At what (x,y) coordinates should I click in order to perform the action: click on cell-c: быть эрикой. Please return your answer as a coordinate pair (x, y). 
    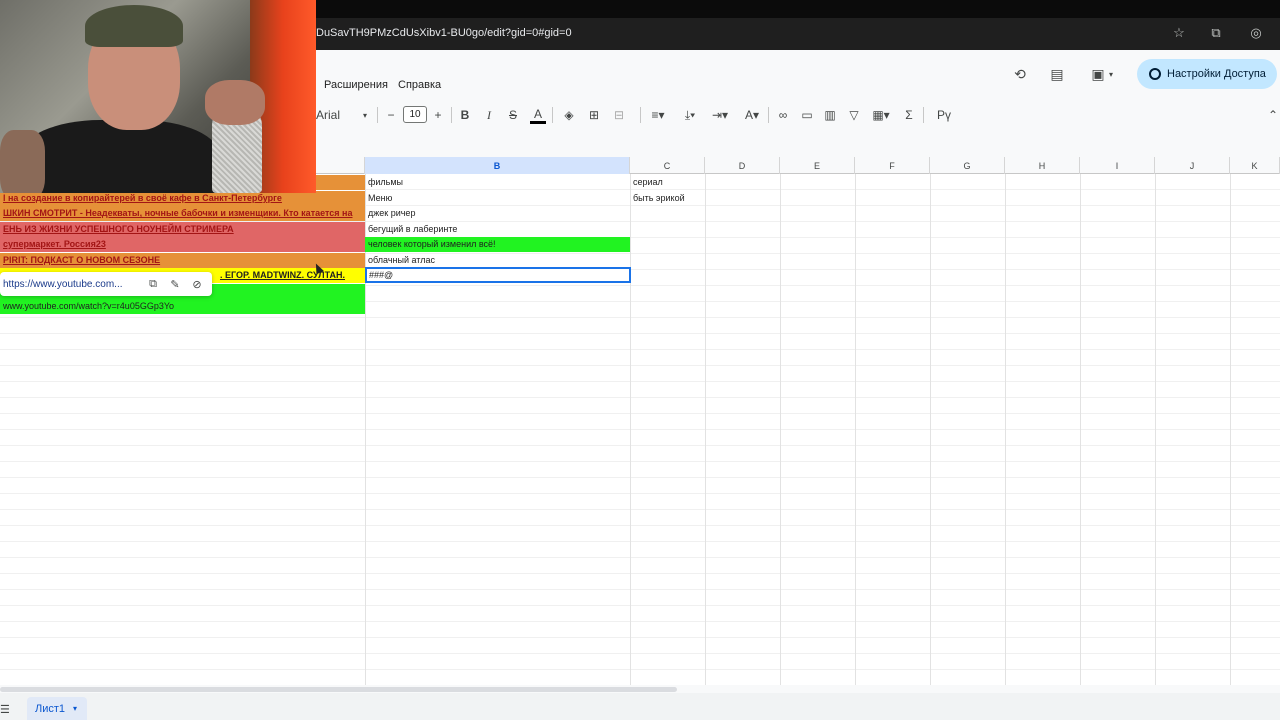
    Looking at the image, I should click on (667, 198).